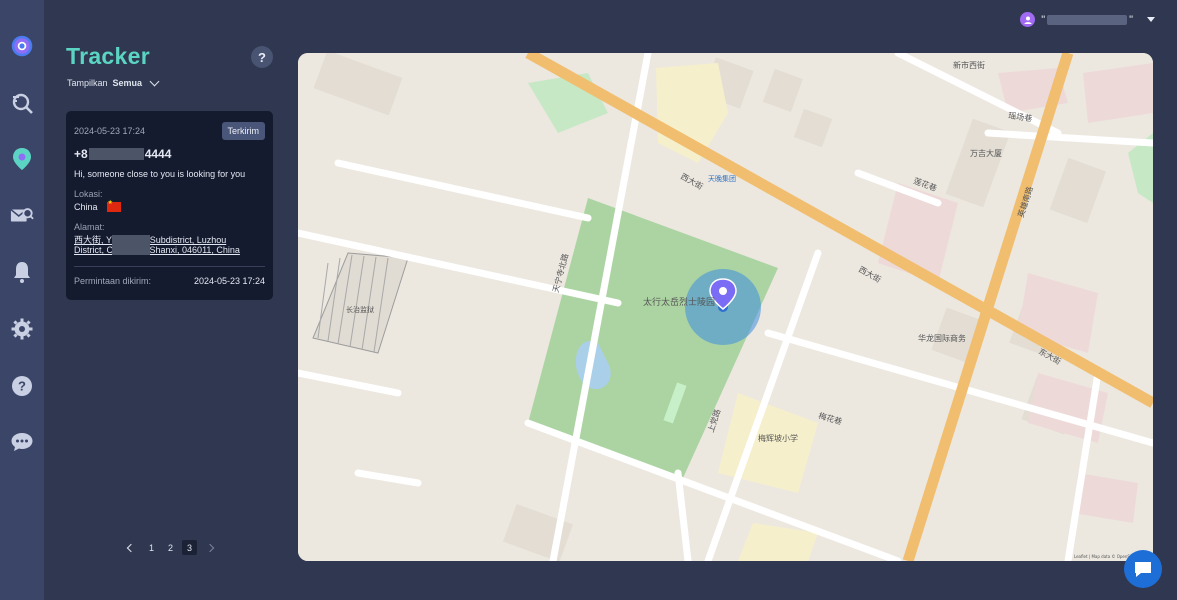 Image resolution: width=1177 pixels, height=600 pixels. I want to click on account-name: " ", so click(1087, 19).